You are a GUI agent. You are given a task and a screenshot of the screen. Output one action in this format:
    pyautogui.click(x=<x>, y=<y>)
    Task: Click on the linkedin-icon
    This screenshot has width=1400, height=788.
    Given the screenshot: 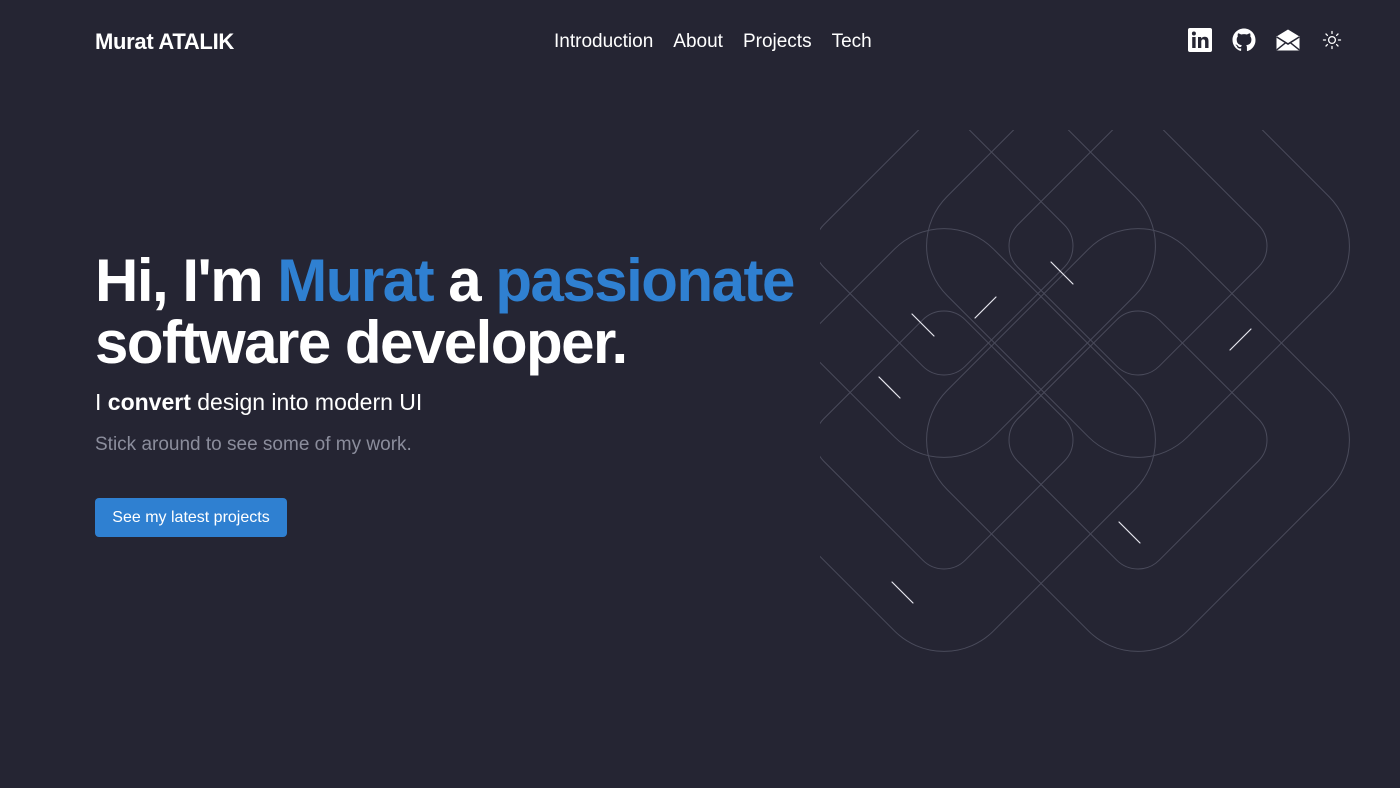 What is the action you would take?
    pyautogui.click(x=1200, y=41)
    